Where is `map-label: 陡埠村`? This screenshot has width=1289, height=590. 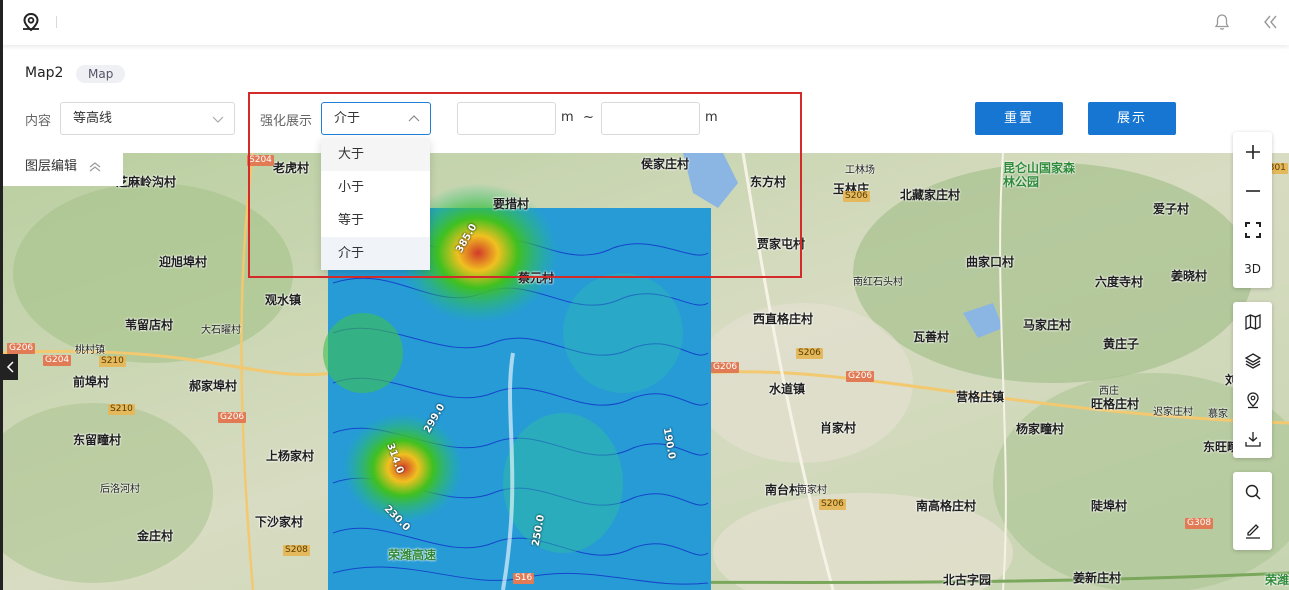
map-label: 陡埠村 is located at coordinates (1109, 506).